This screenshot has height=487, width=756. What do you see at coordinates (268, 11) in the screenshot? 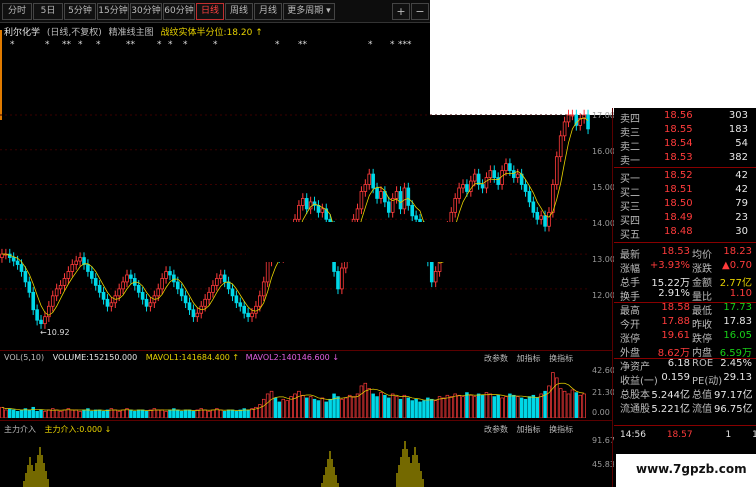
I see `tab-monthly: 月线` at bounding box center [268, 11].